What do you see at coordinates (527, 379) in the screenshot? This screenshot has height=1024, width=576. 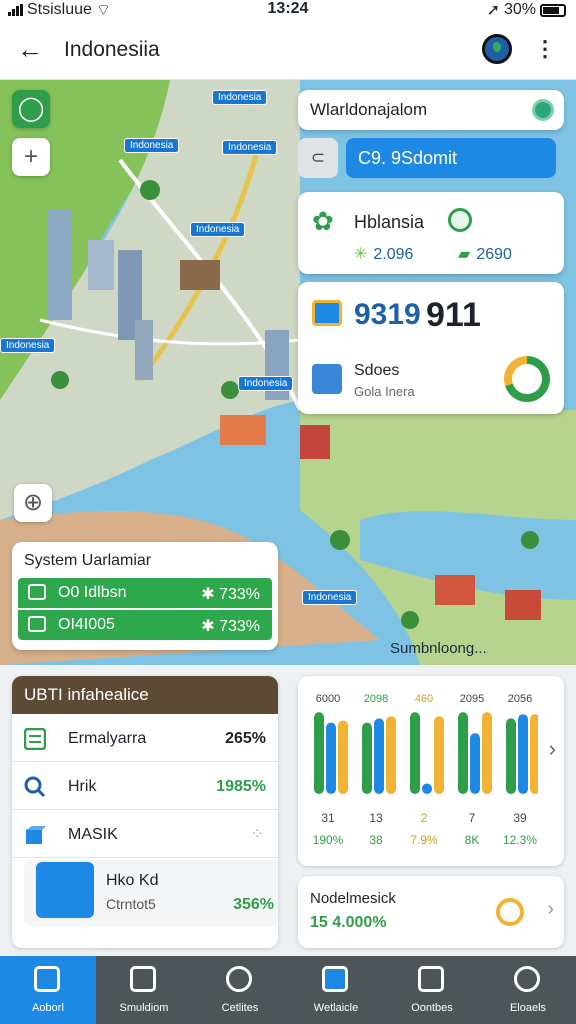 I see `donut-chart-icon` at bounding box center [527, 379].